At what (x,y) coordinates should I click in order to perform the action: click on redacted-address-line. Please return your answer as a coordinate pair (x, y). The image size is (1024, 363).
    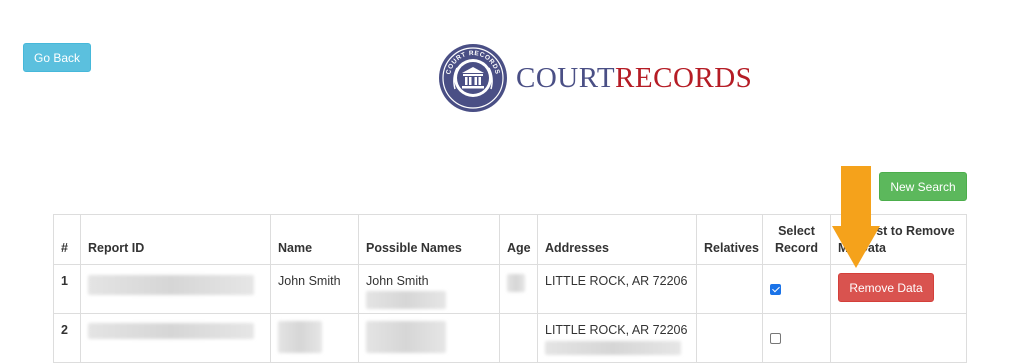
    Looking at the image, I should click on (613, 348).